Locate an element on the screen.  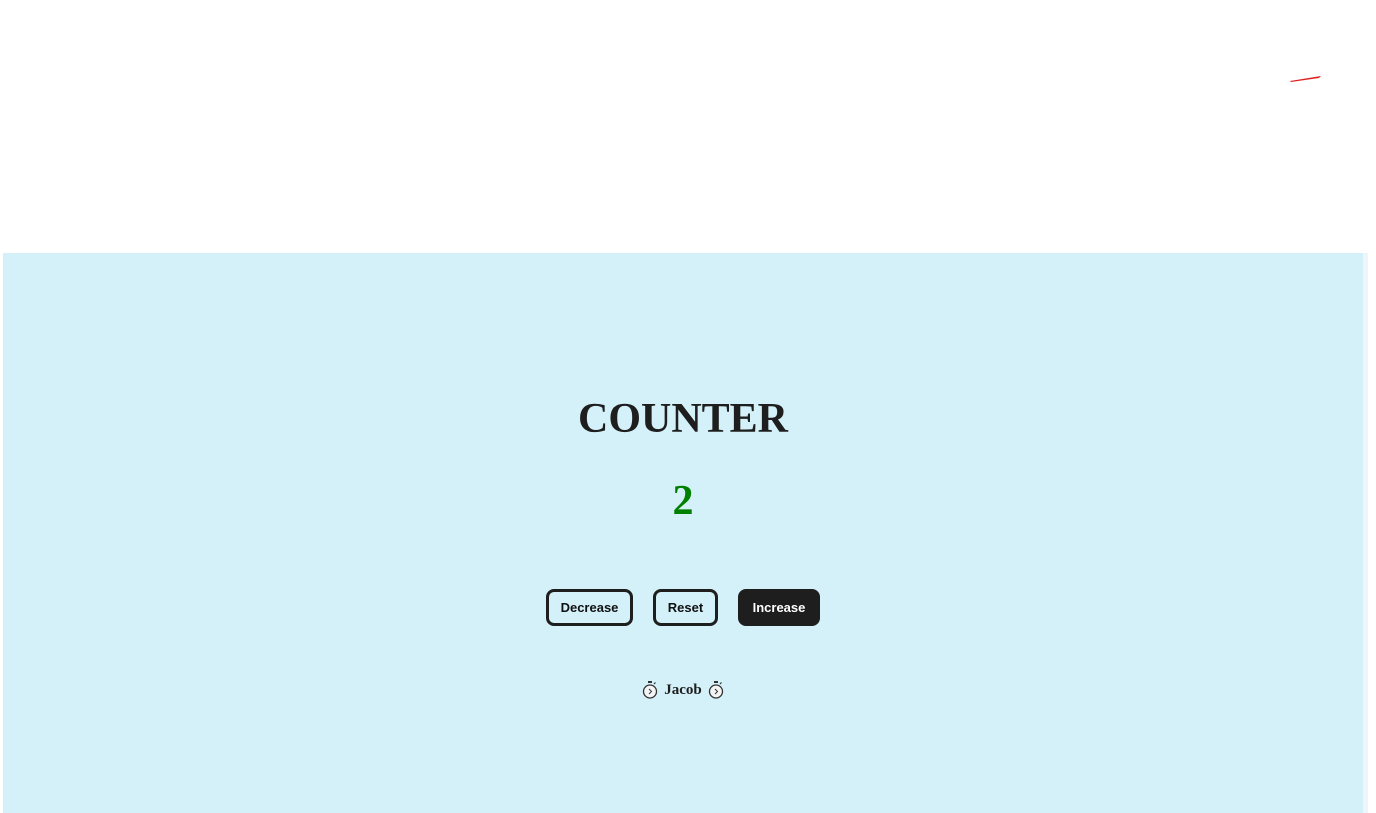
author-name: Jacob is located at coordinates (683, 689).